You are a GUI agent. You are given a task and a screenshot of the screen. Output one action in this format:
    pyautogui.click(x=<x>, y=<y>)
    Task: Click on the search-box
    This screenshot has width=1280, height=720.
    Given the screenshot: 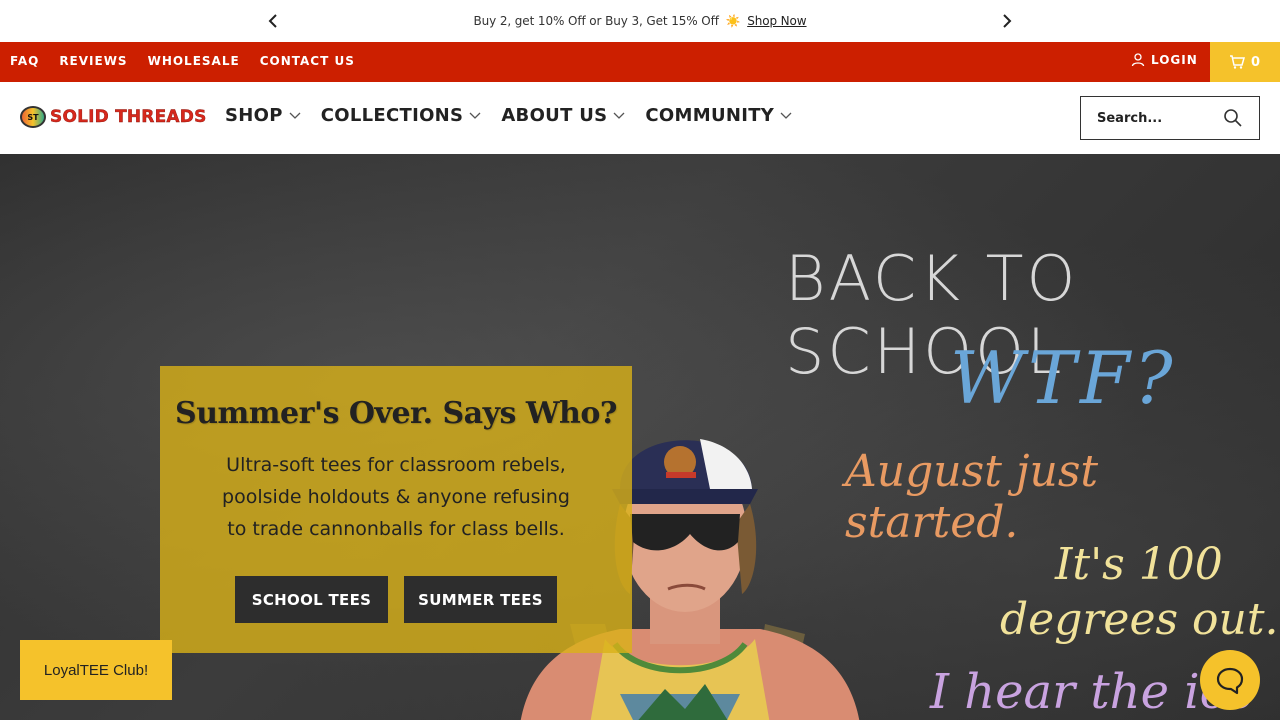 What is the action you would take?
    pyautogui.click(x=1170, y=118)
    